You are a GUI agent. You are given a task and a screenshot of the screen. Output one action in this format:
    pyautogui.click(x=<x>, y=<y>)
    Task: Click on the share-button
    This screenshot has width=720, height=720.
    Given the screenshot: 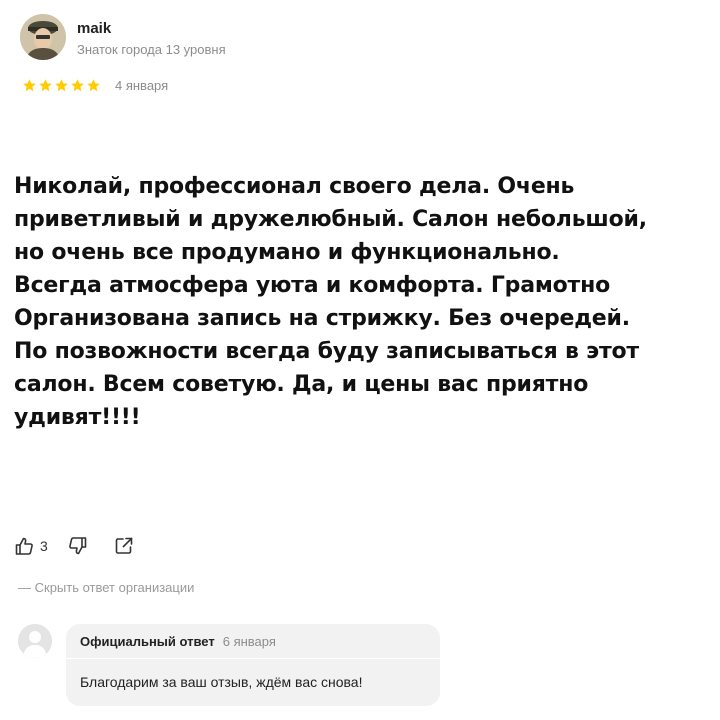 What is the action you would take?
    pyautogui.click(x=124, y=546)
    